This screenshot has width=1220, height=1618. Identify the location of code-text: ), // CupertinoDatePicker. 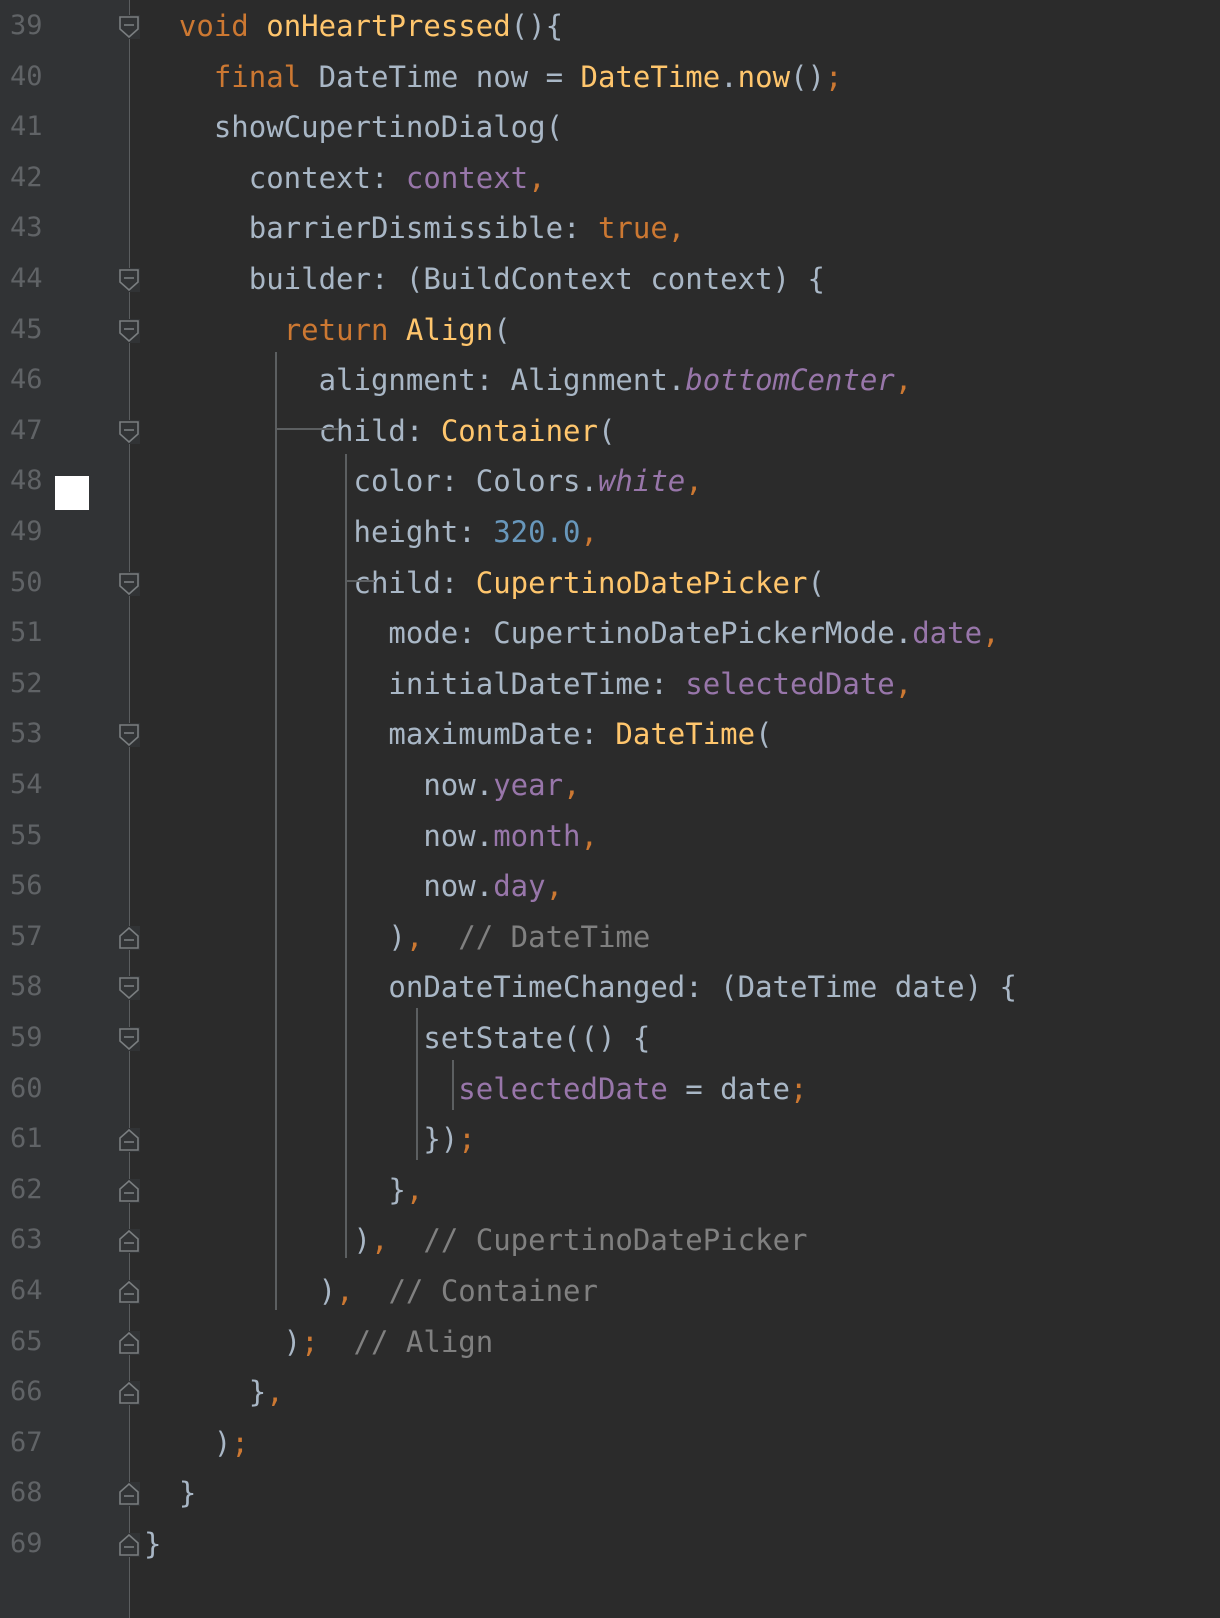
(476, 1240).